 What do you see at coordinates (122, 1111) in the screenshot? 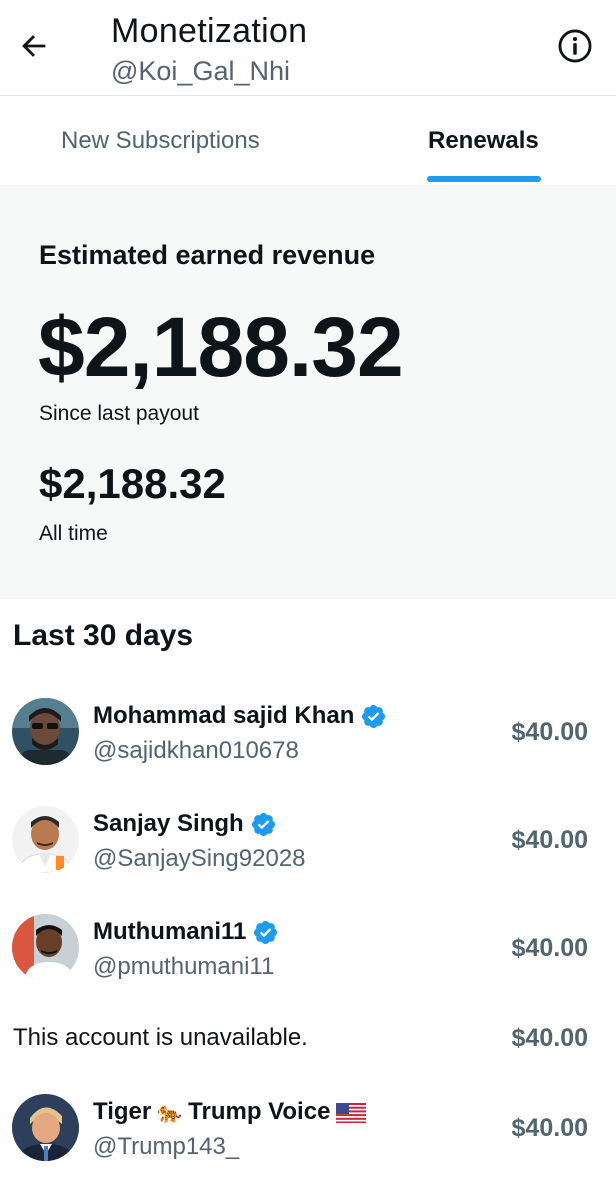
I see `subscriber-name-text: Tiger` at bounding box center [122, 1111].